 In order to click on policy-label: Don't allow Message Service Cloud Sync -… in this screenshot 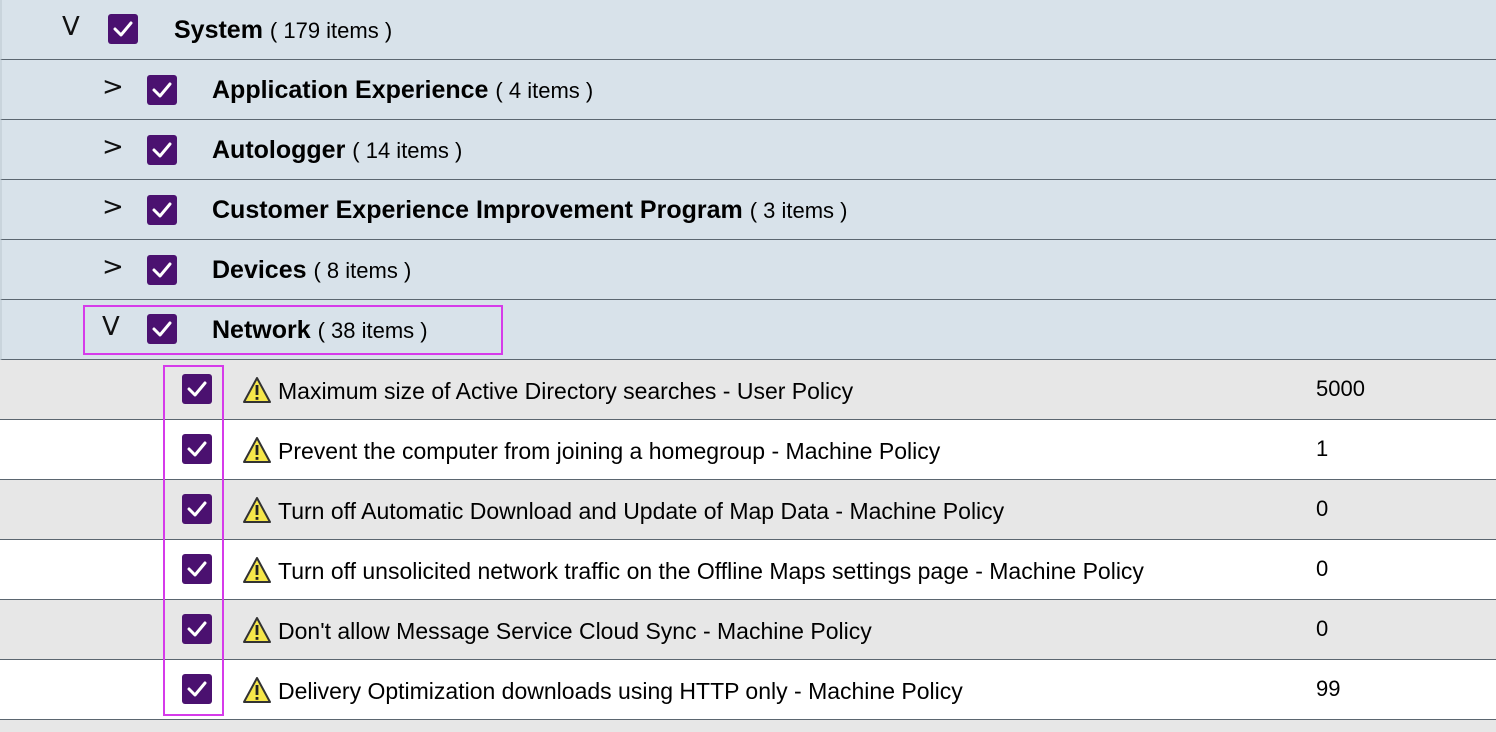, I will do `click(575, 631)`.